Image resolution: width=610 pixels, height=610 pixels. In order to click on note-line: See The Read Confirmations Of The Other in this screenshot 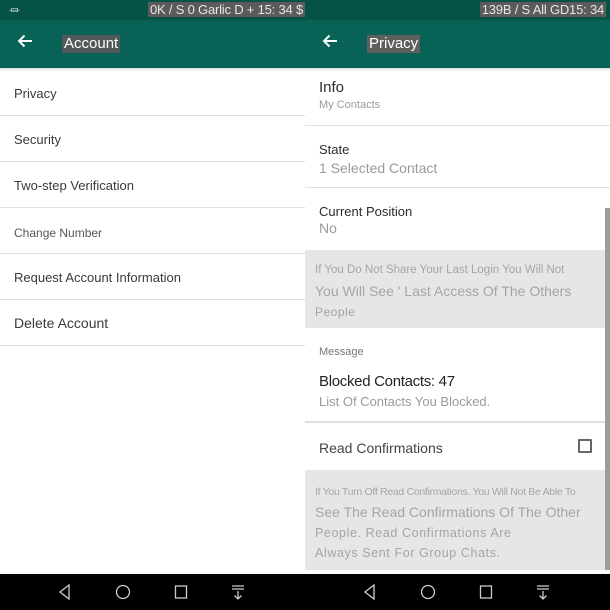, I will do `click(448, 512)`.